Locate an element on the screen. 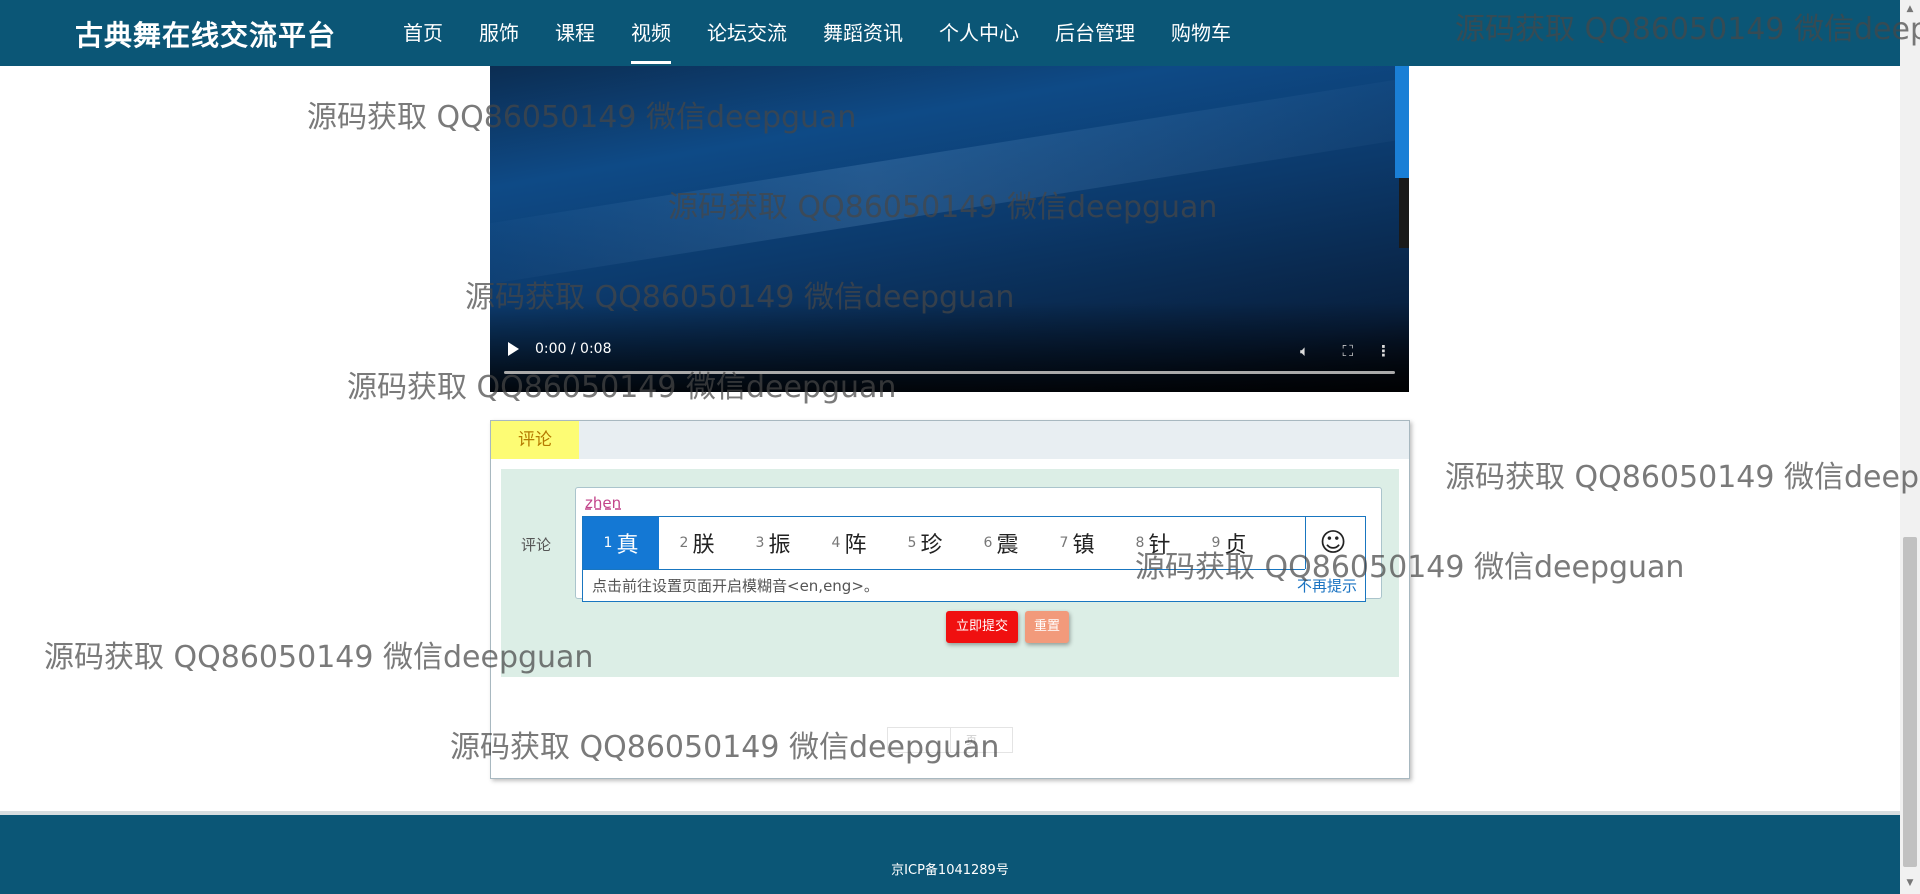 This screenshot has height=894, width=1920. ime-fuzzy-hint: 点击前往设置页面开启模糊音<en,eng>。 is located at coordinates (735, 585).